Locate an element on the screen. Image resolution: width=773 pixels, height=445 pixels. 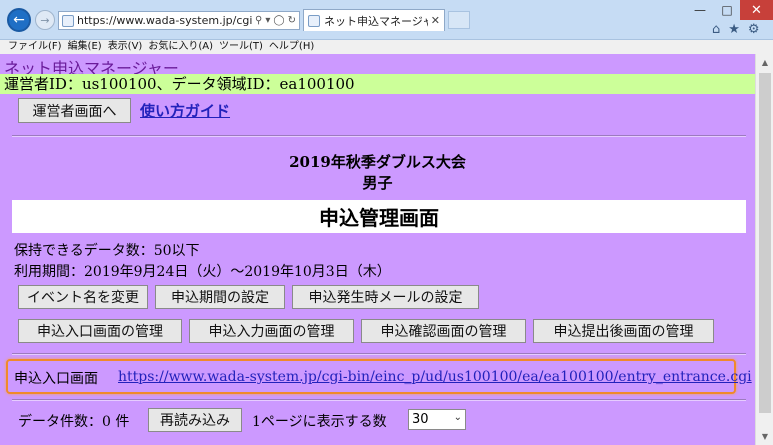
reload-button: 再読み込み is located at coordinates (195, 420).